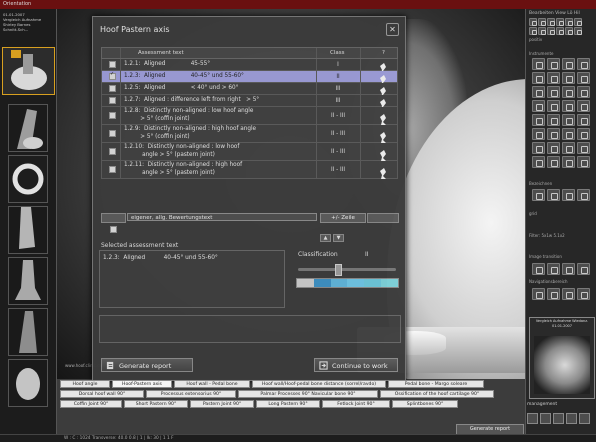 This screenshot has height=442, width=596. What do you see at coordinates (250, 329) in the screenshot?
I see `notes-box` at bounding box center [250, 329].